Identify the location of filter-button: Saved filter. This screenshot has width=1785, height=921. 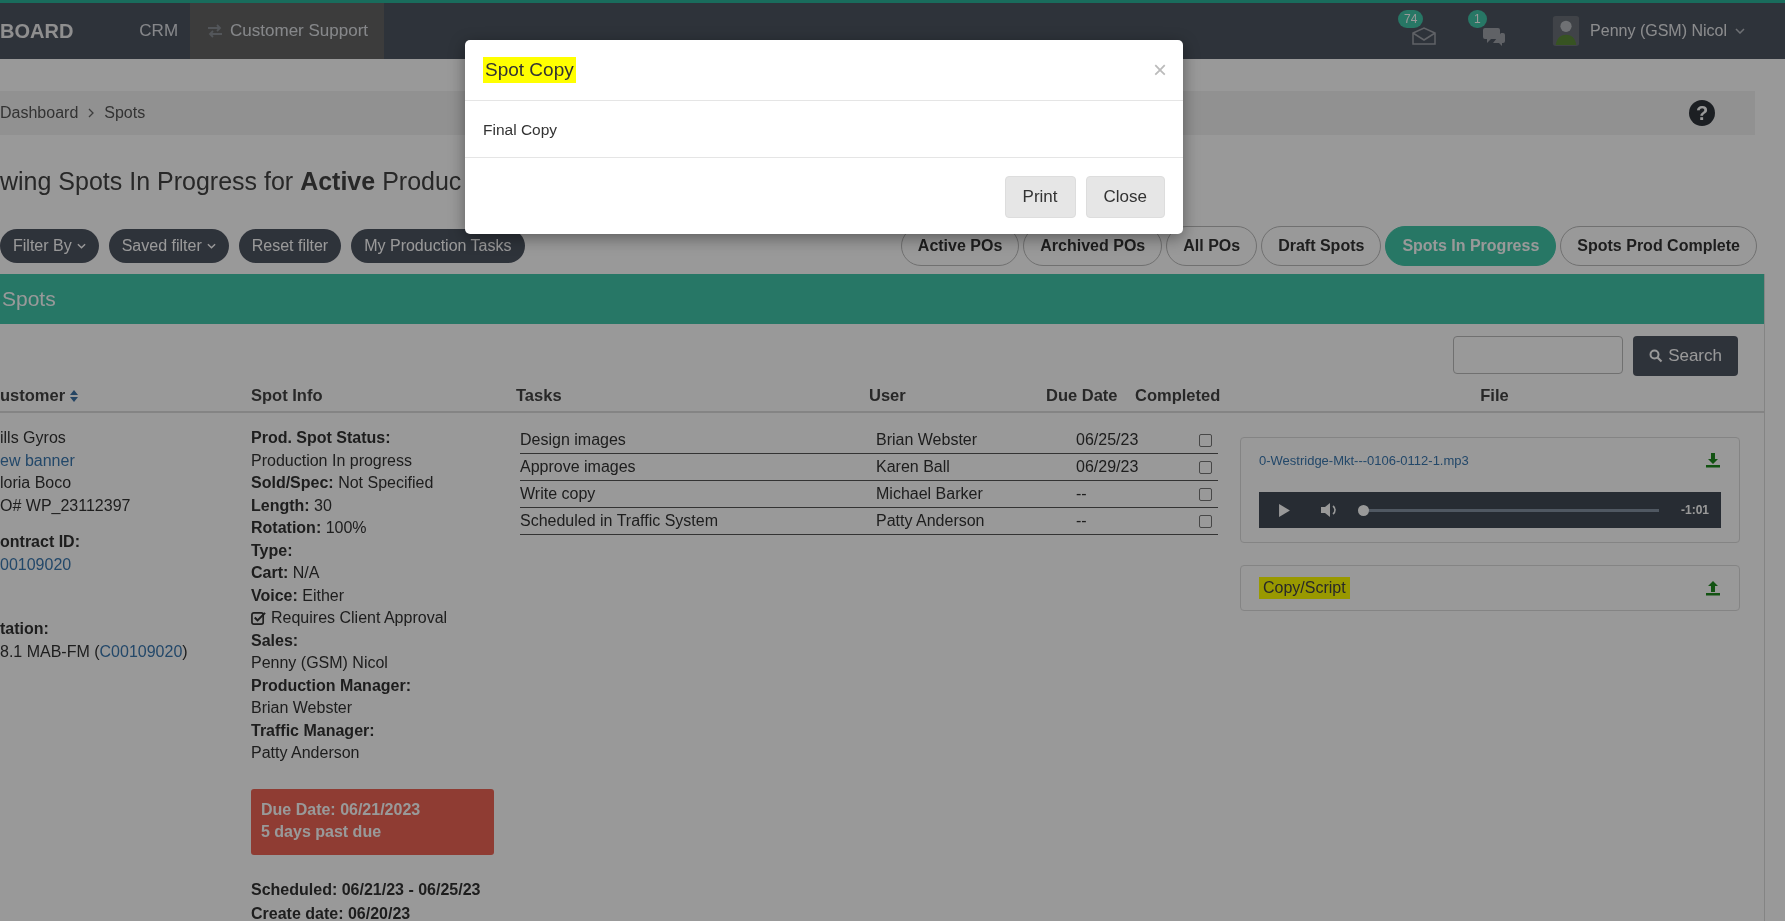
(168, 246).